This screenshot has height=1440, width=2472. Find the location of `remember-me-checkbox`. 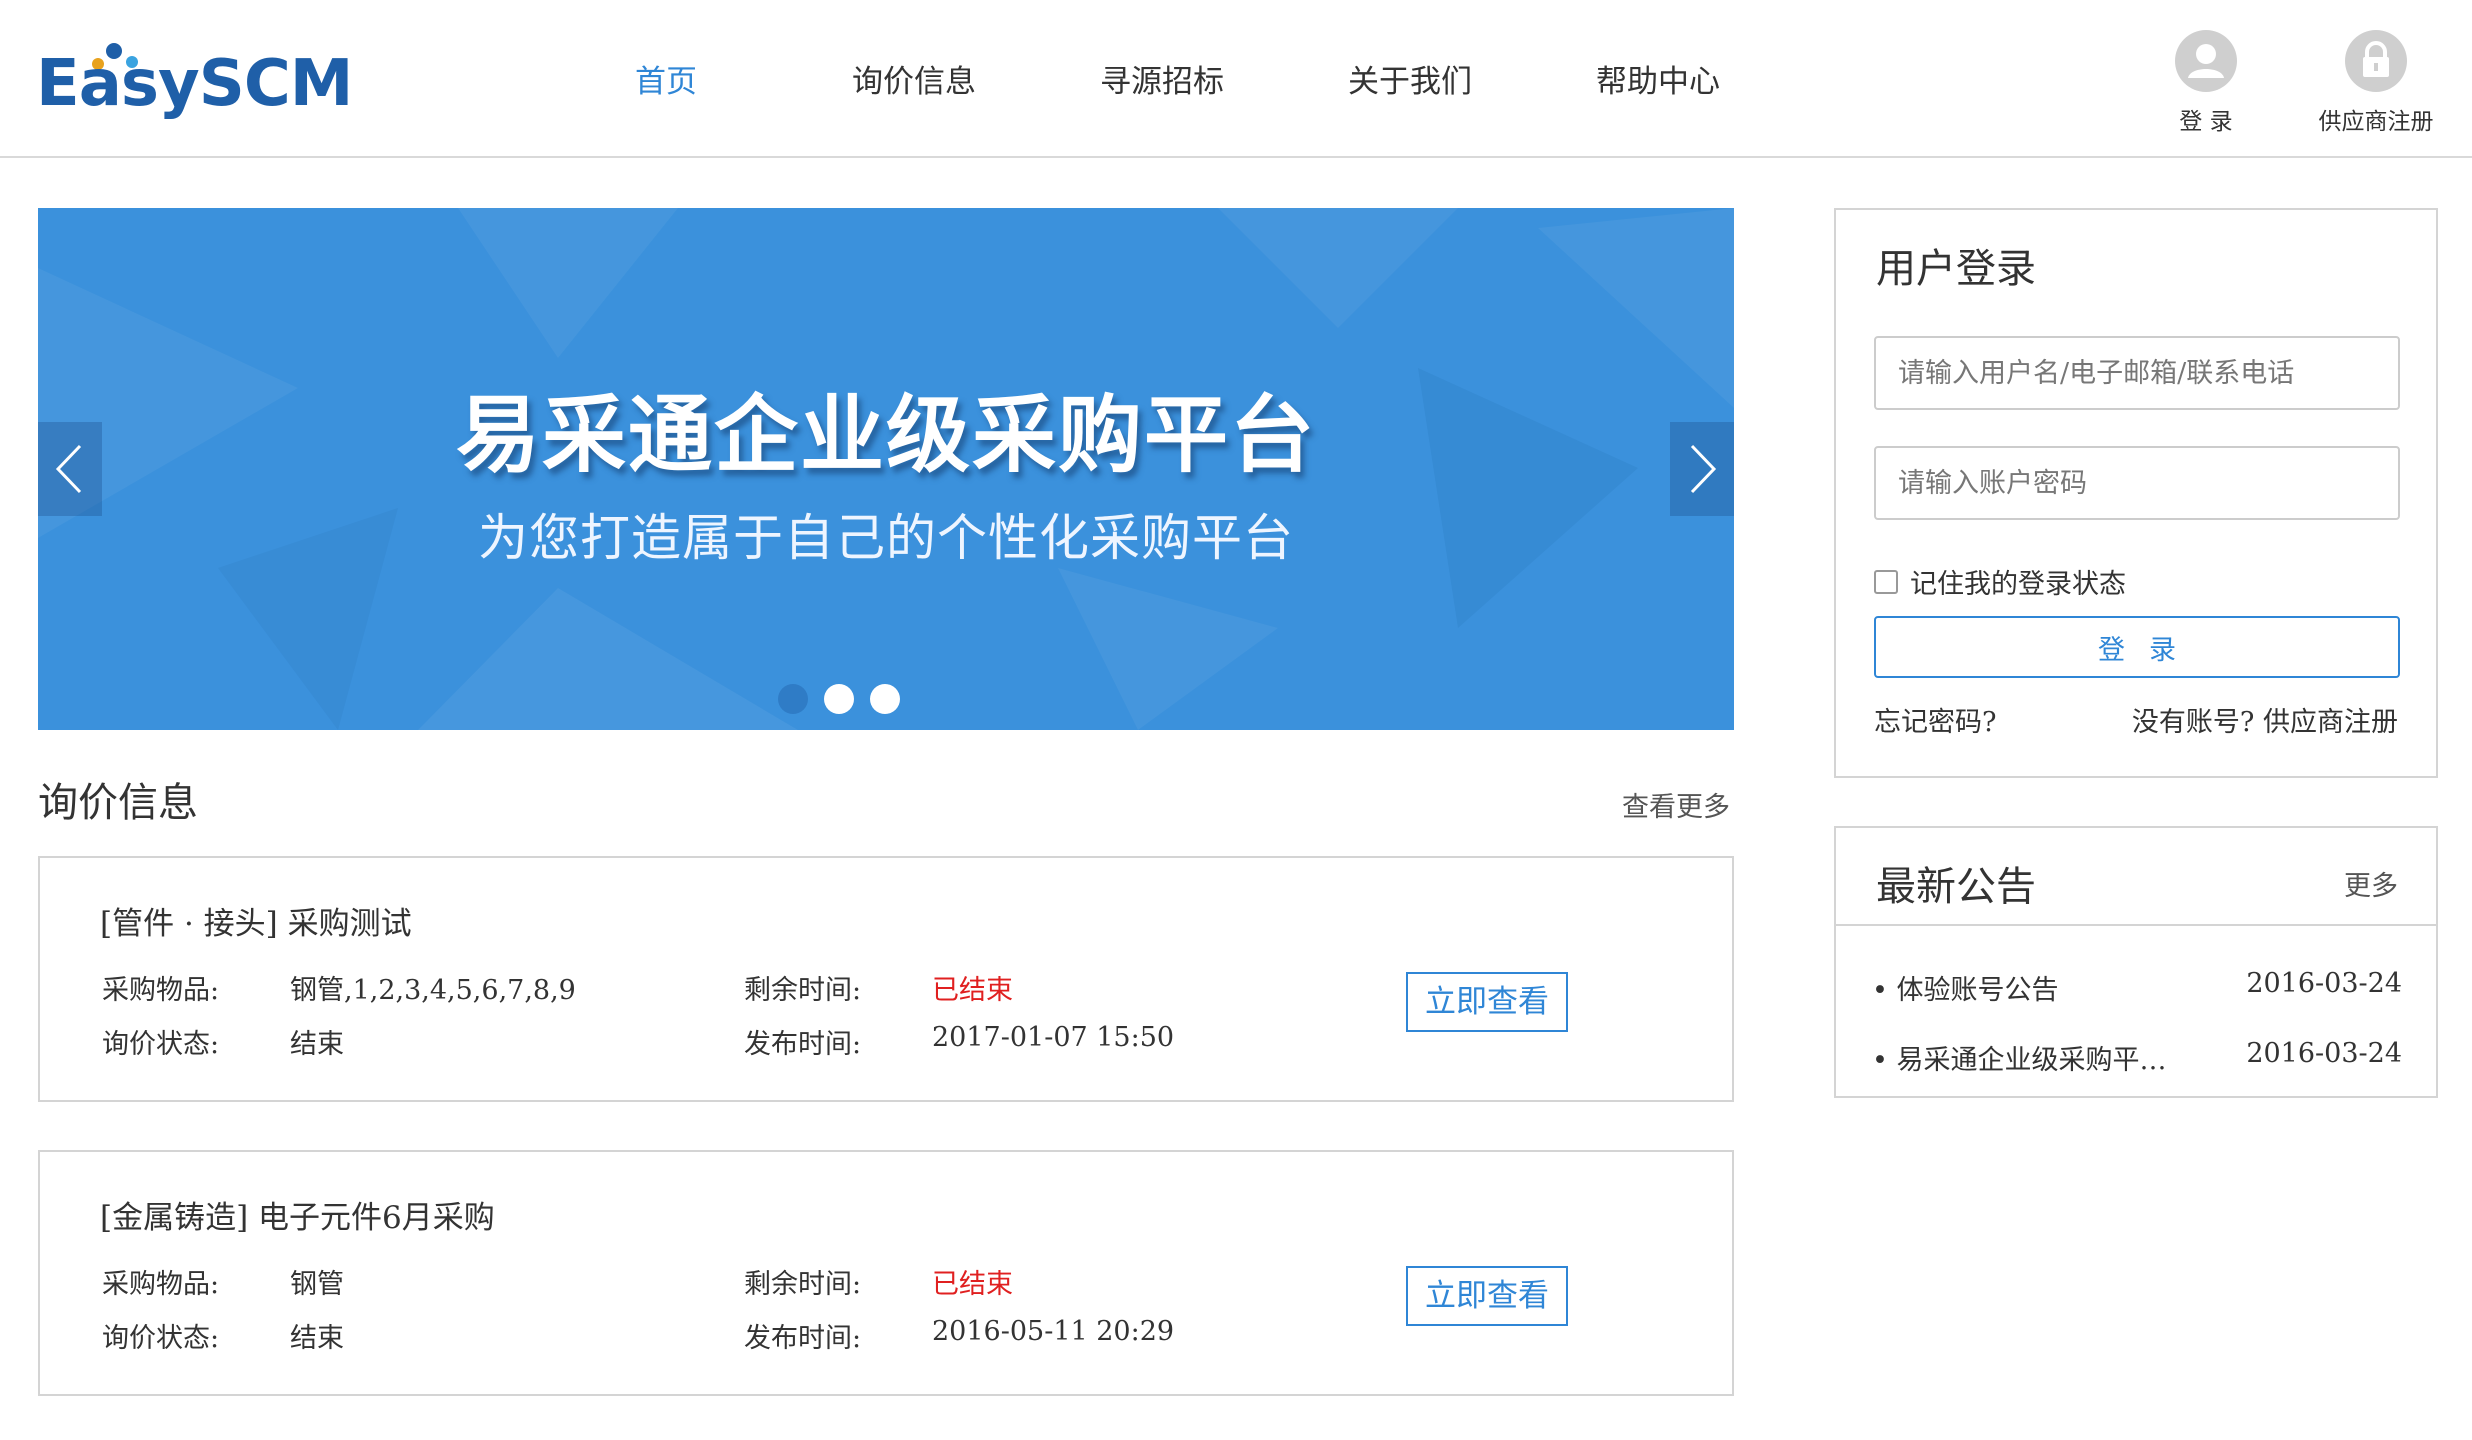

remember-me-checkbox is located at coordinates (1886, 581).